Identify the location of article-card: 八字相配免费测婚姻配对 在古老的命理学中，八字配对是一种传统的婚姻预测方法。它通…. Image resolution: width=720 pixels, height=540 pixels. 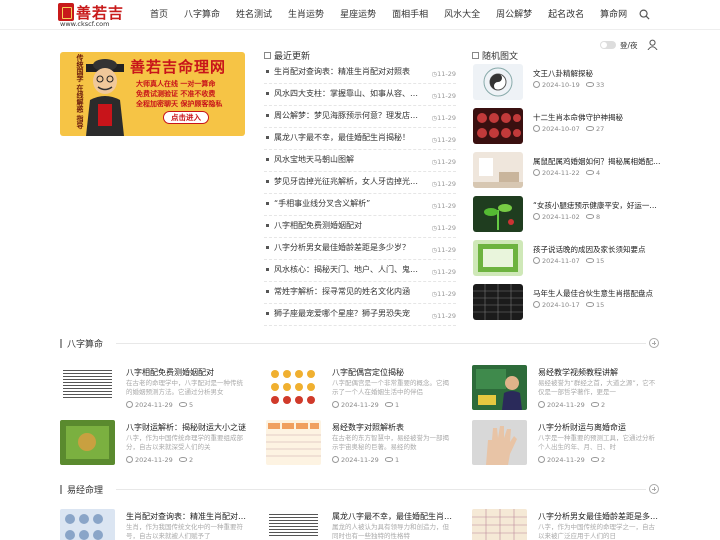
(155, 389).